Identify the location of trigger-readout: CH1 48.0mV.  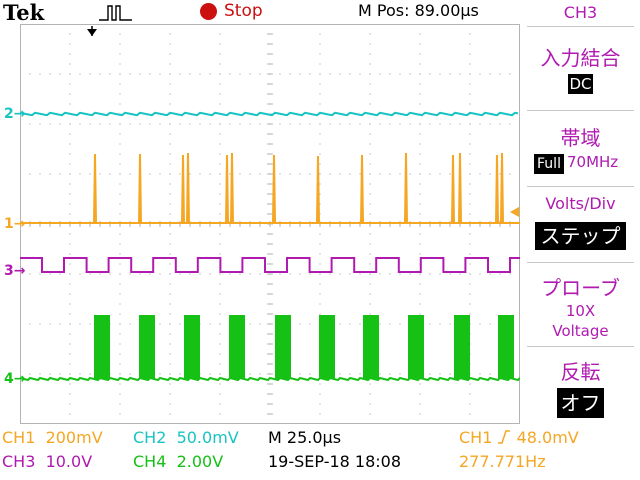
(519, 437).